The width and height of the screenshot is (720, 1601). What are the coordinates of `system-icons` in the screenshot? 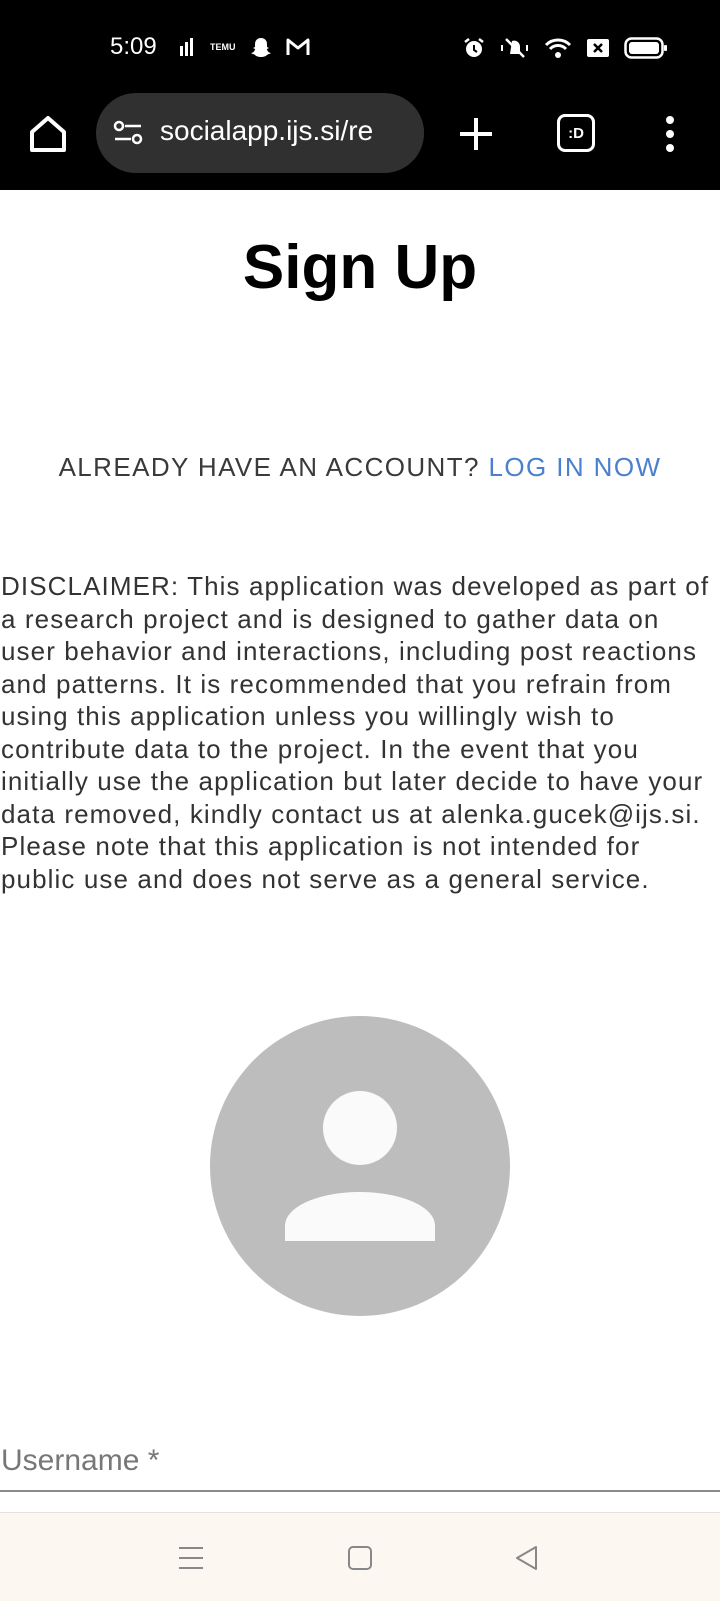 It's located at (565, 48).